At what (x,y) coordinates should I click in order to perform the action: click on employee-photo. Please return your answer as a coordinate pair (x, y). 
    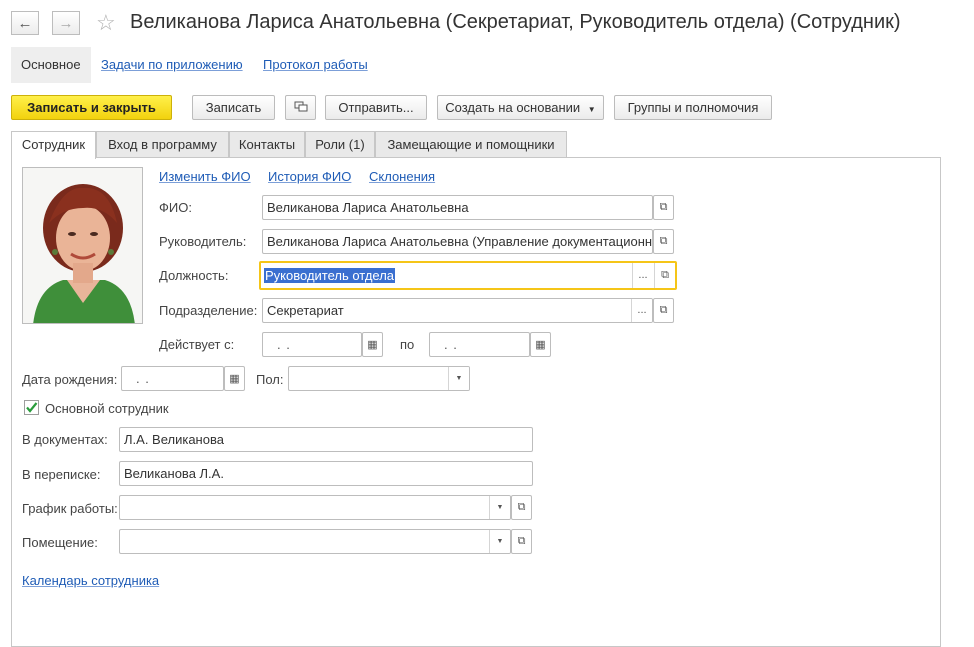
    Looking at the image, I should click on (82, 245).